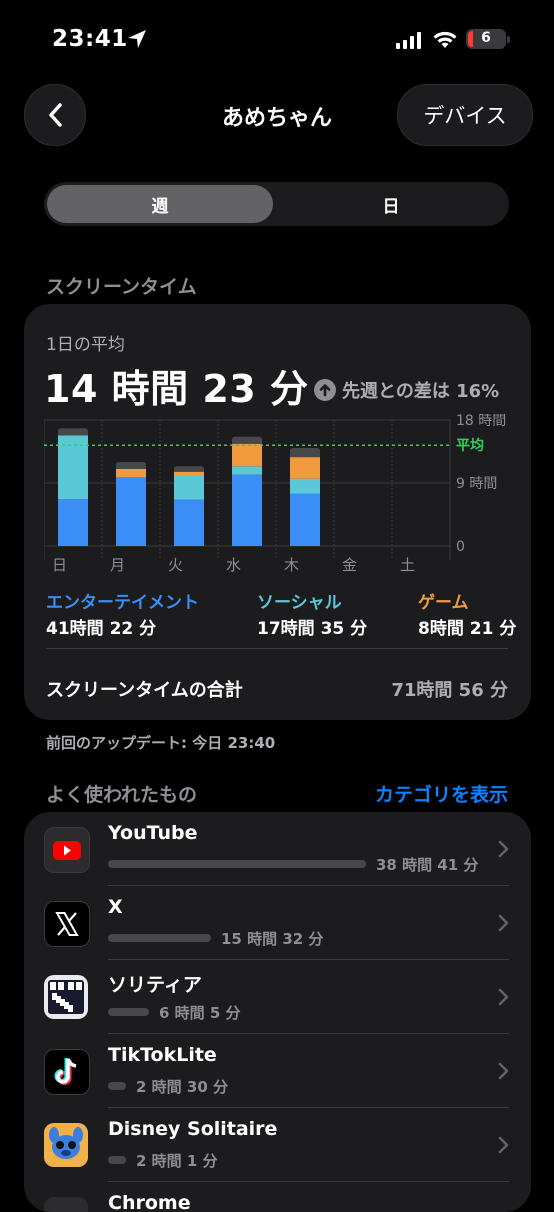 This screenshot has height=1212, width=554. What do you see at coordinates (193, 1129) in the screenshot?
I see `app-name: Disney Solitaire` at bounding box center [193, 1129].